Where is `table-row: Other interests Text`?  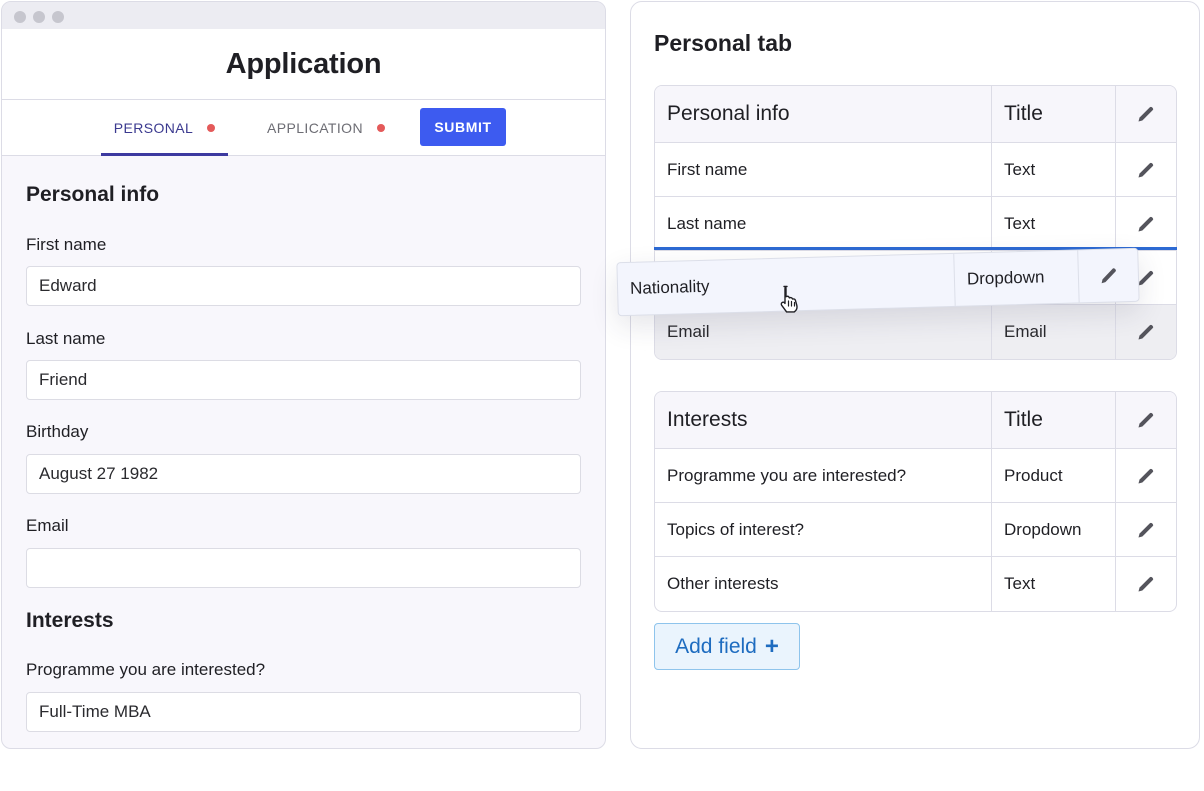 table-row: Other interests Text is located at coordinates (915, 584).